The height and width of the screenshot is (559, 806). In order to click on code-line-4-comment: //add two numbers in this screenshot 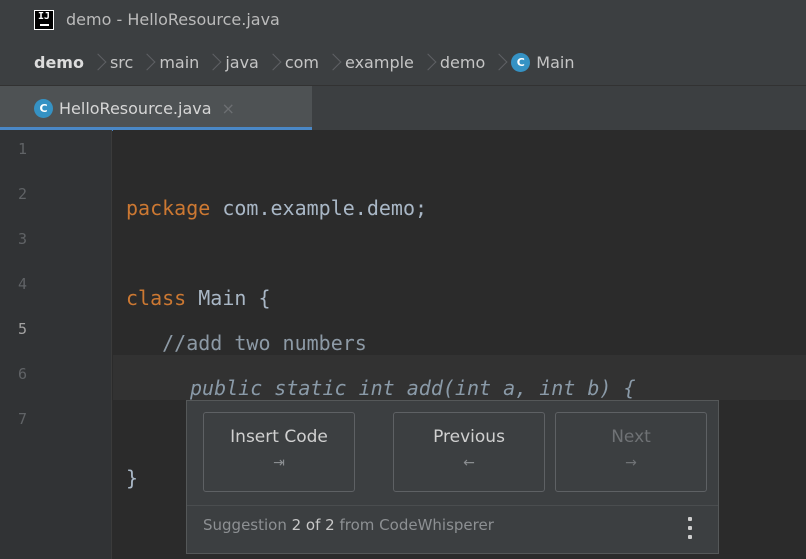, I will do `click(246, 343)`.